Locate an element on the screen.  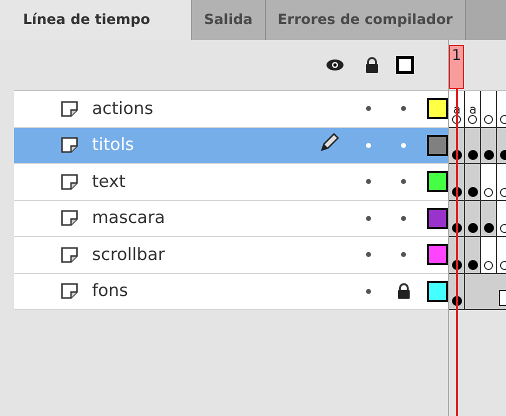
layer-row: fons is located at coordinates (231, 292).